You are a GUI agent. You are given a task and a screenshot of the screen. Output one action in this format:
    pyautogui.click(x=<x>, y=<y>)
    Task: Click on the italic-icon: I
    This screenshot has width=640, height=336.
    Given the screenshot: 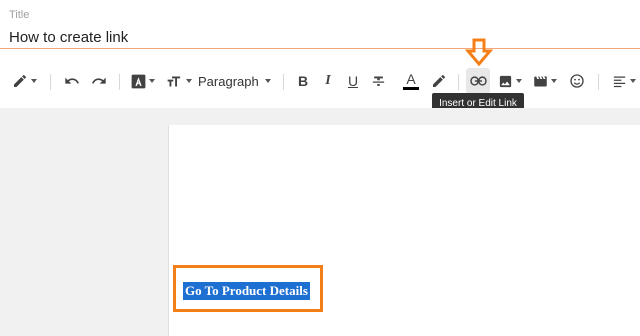 What is the action you would take?
    pyautogui.click(x=328, y=80)
    